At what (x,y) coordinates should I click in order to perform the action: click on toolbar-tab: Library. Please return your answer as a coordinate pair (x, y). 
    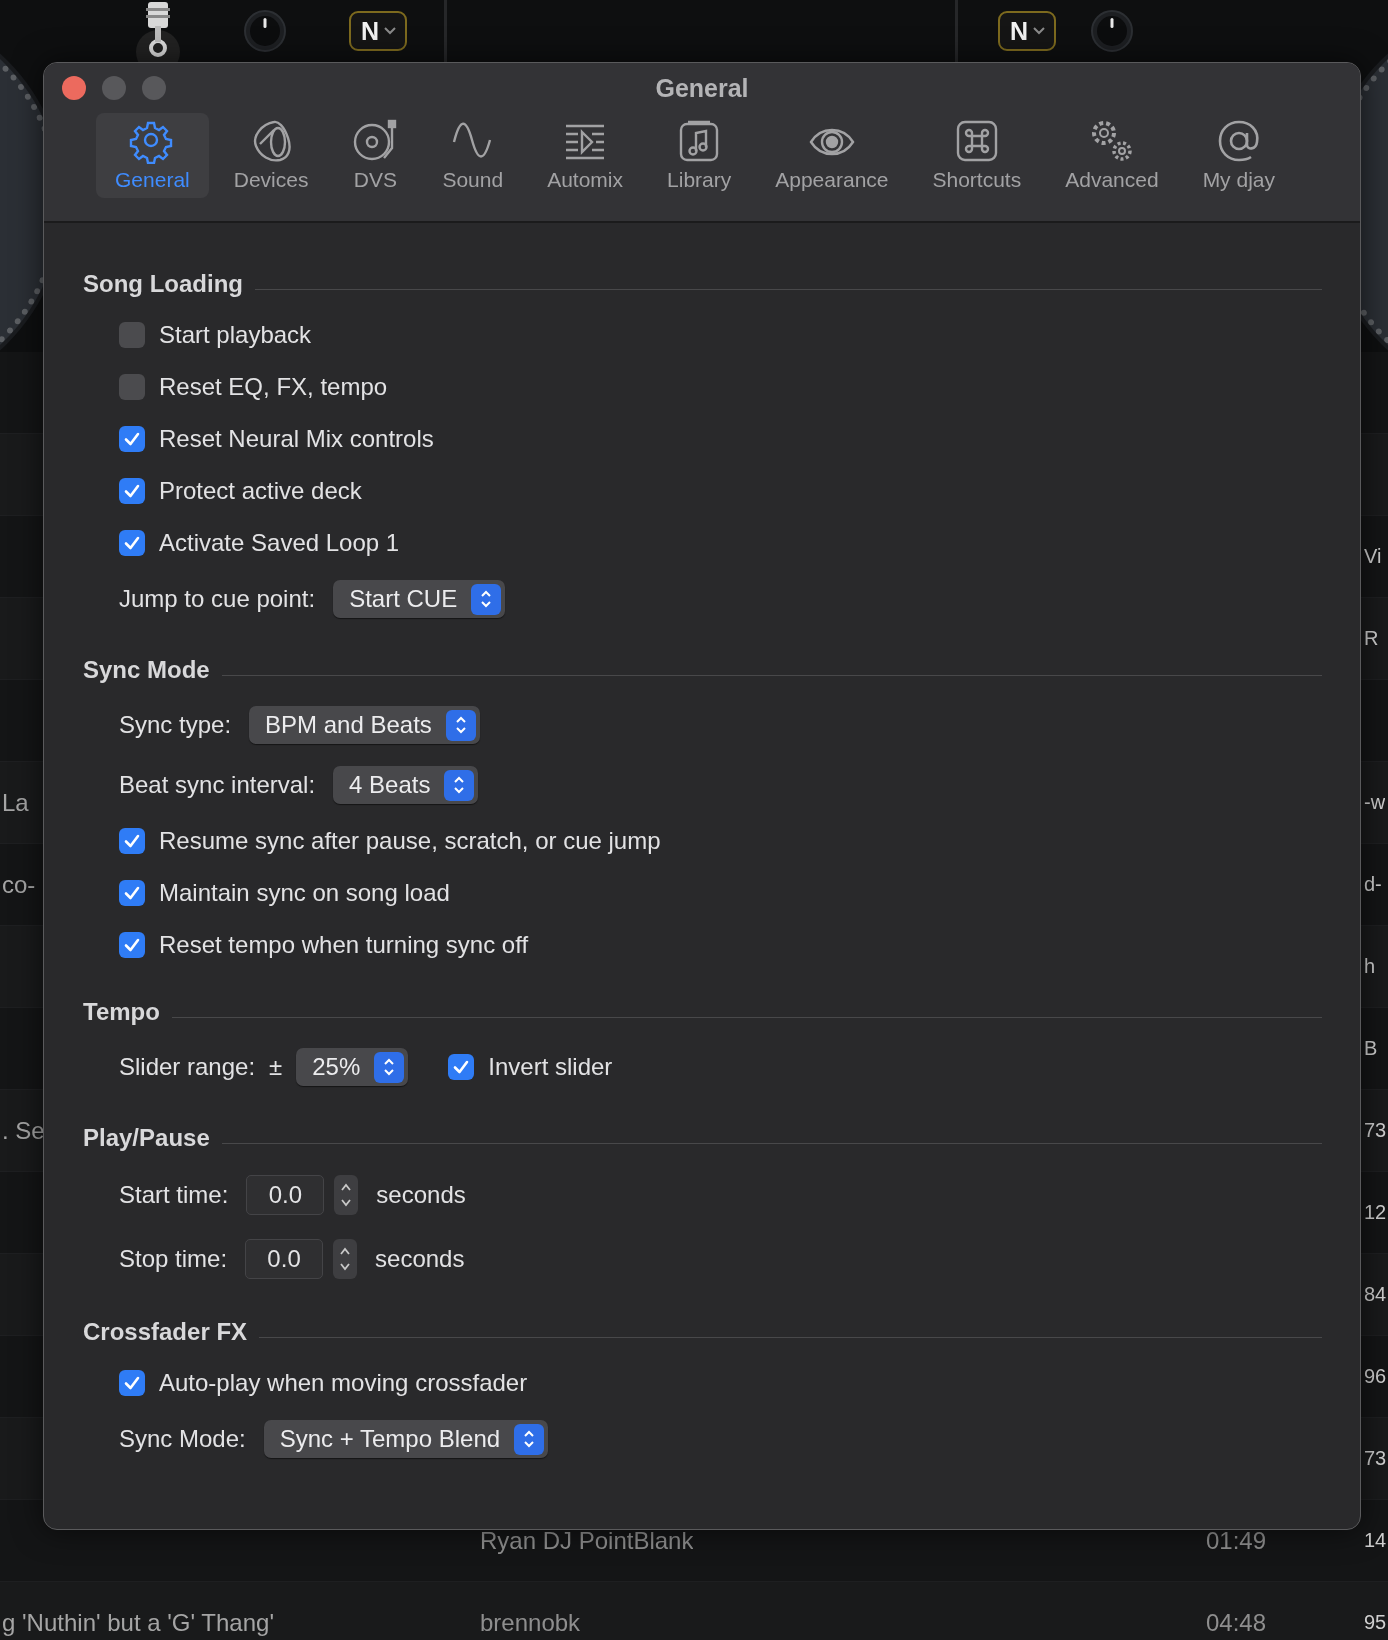
    Looking at the image, I should click on (699, 155).